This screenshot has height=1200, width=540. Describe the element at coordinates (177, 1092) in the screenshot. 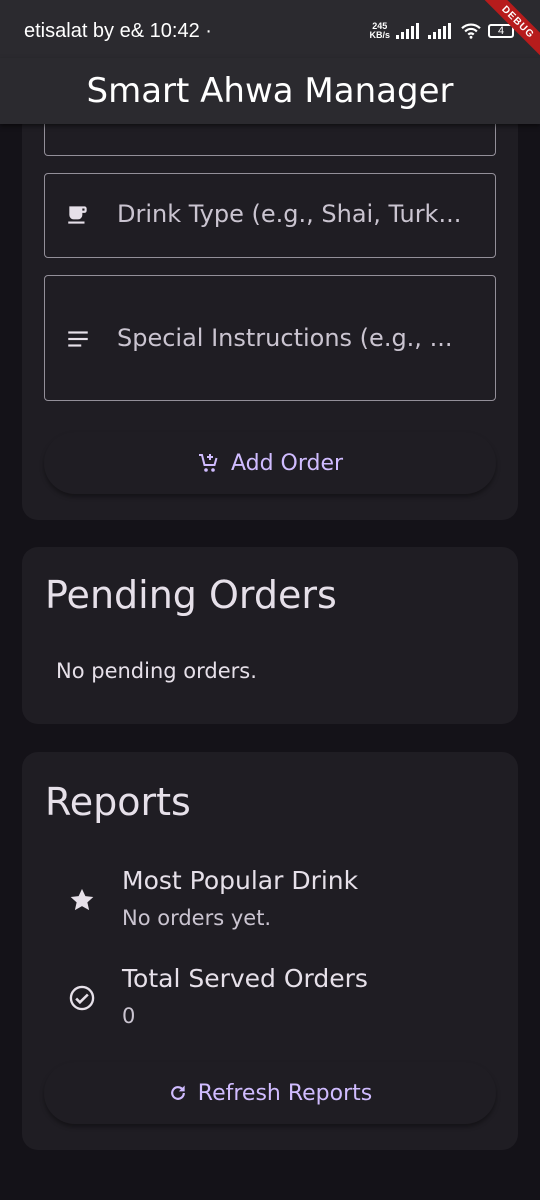

I see `refresh-icon` at that location.